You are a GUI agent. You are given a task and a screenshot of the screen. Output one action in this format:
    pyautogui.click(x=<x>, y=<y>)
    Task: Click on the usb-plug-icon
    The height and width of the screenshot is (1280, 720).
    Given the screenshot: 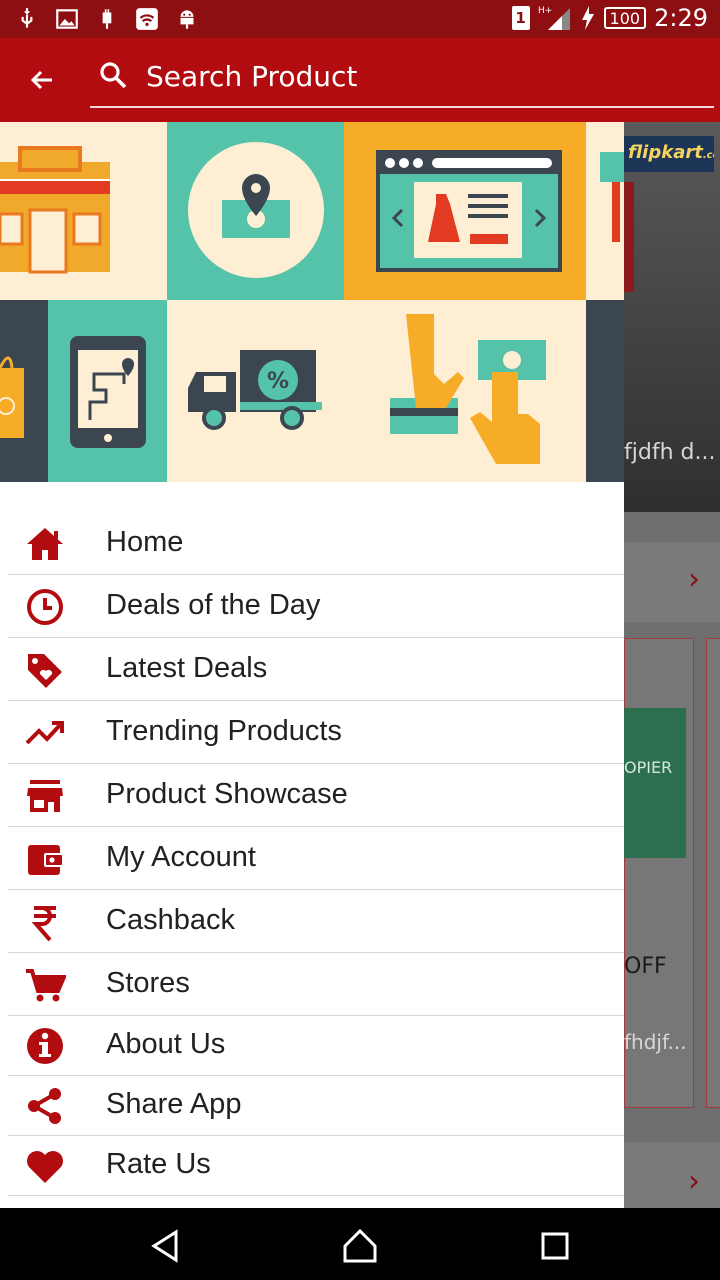 What is the action you would take?
    pyautogui.click(x=107, y=19)
    